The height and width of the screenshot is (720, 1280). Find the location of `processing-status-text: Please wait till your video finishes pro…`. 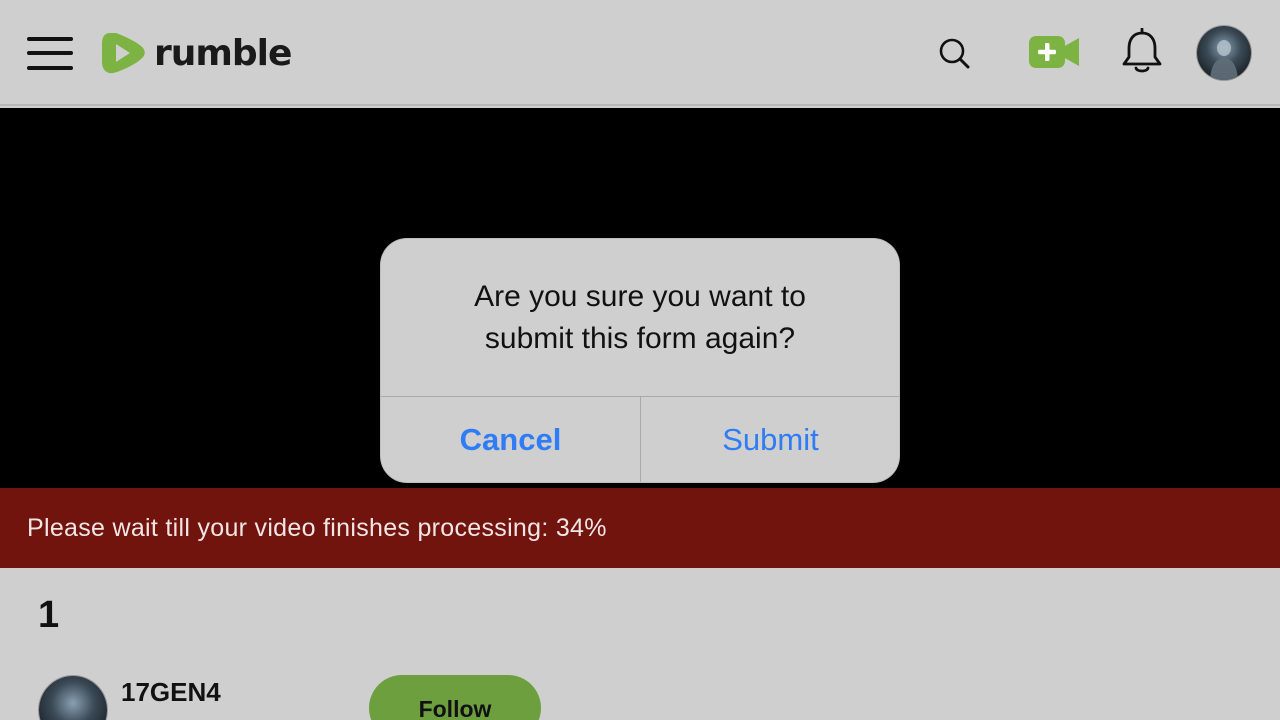

processing-status-text: Please wait till your video finishes pro… is located at coordinates (317, 527).